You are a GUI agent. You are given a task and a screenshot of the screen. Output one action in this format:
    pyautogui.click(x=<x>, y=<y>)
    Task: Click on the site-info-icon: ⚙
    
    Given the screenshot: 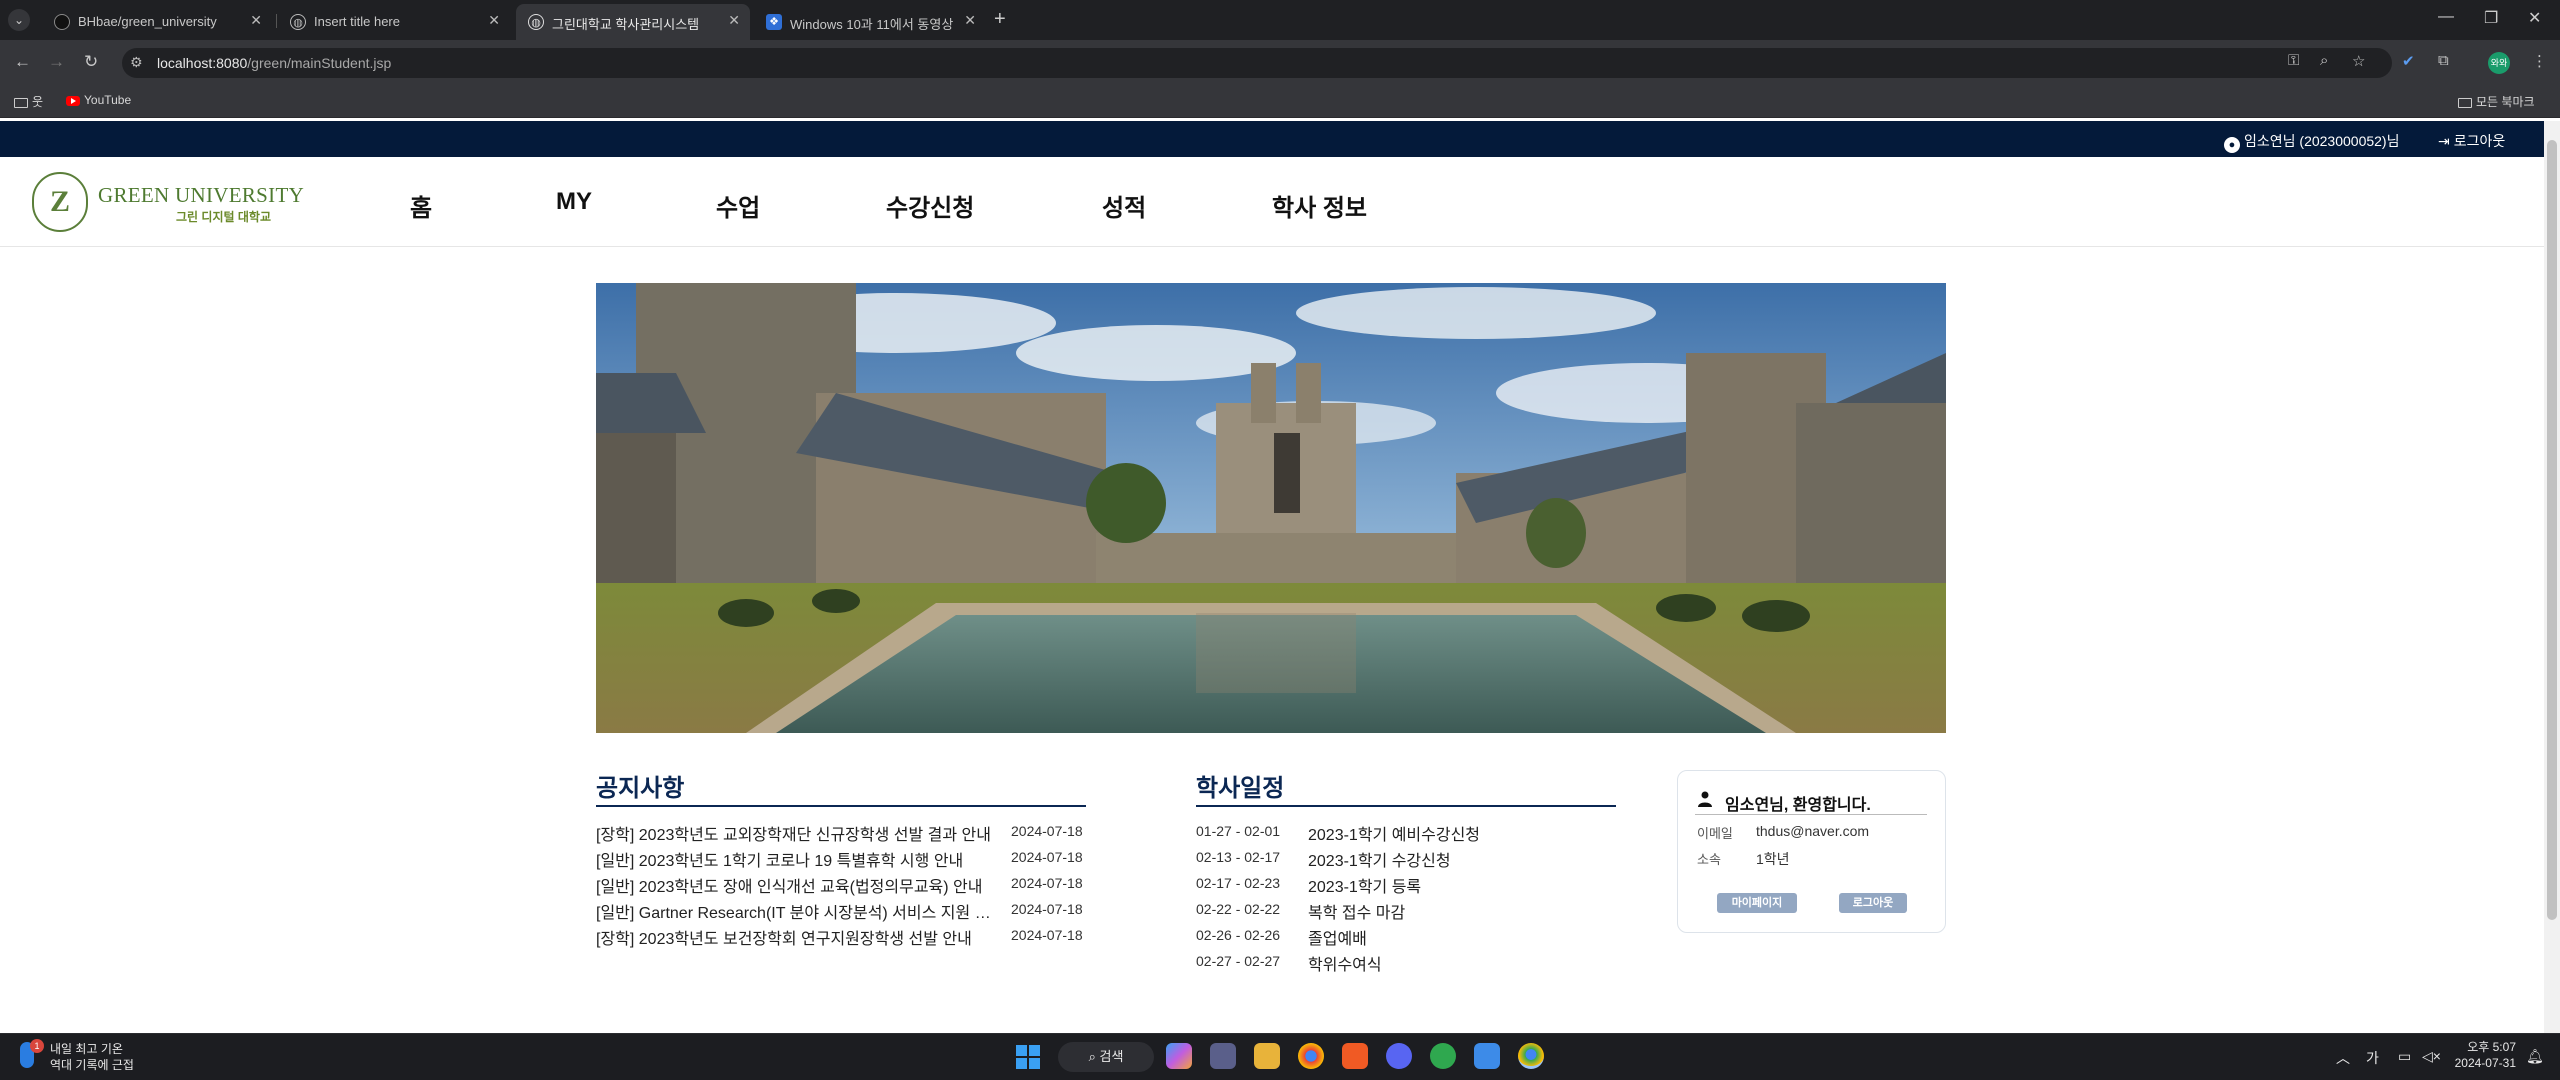 What is the action you would take?
    pyautogui.click(x=136, y=62)
    